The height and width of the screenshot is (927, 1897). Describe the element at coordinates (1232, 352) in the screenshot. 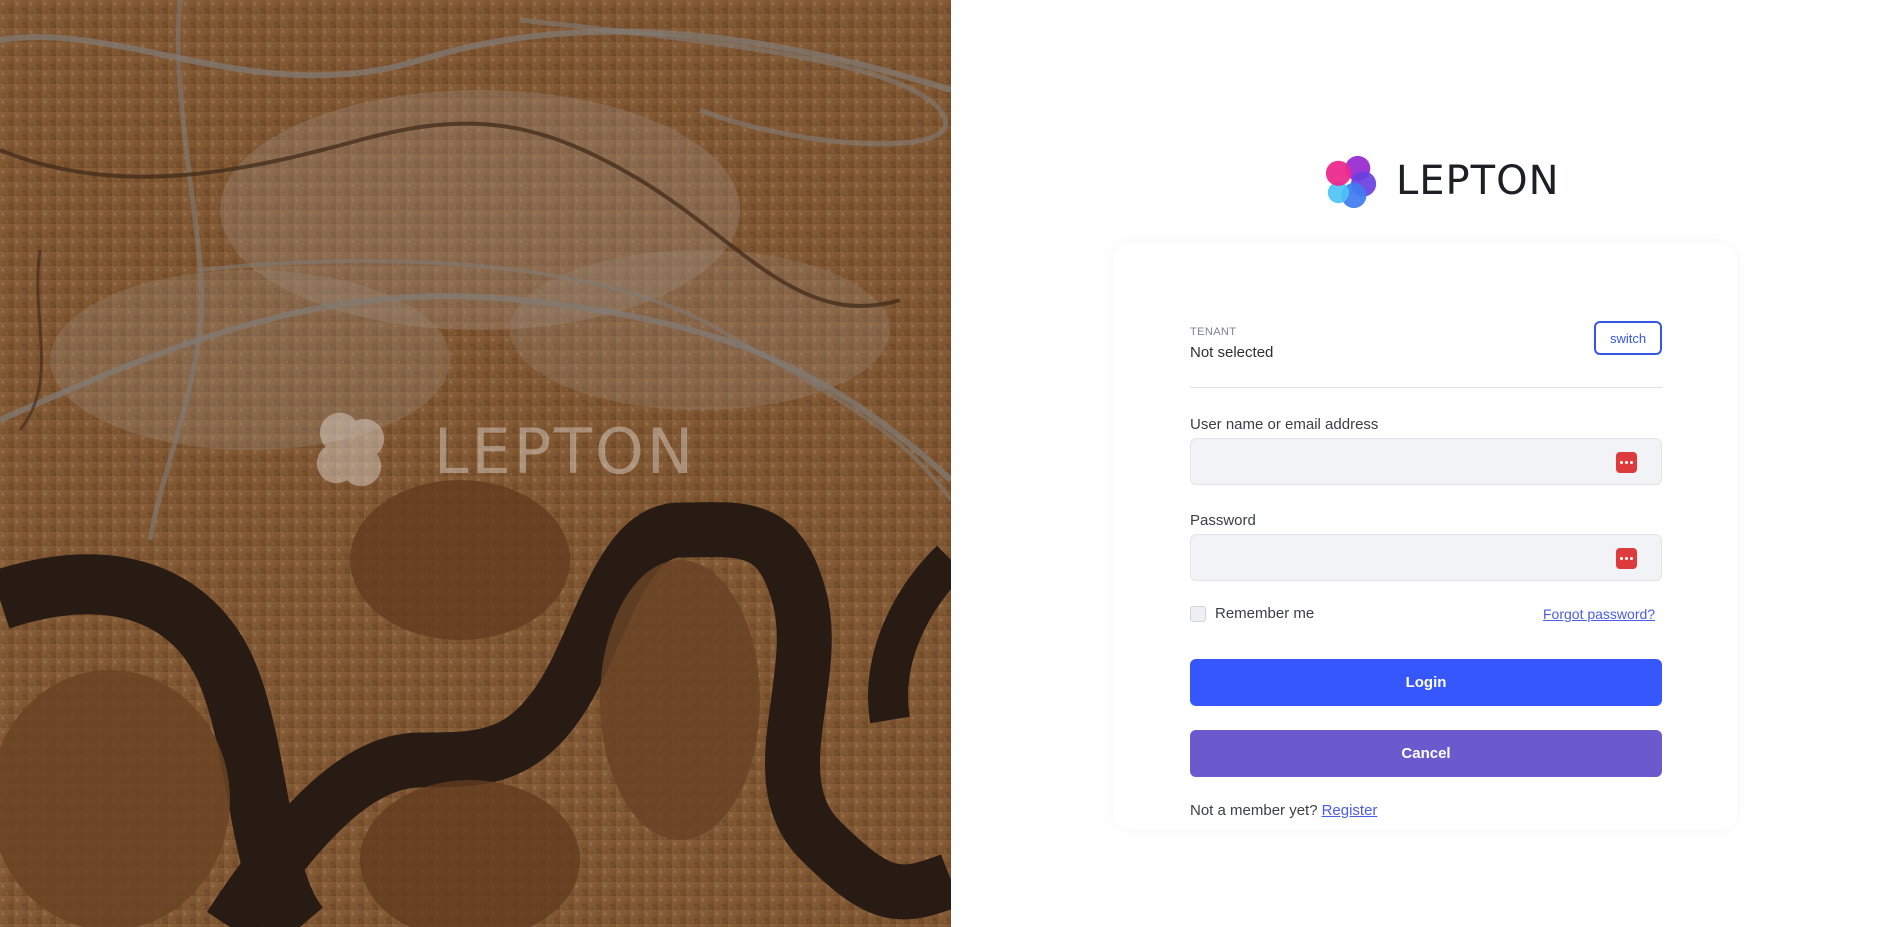

I see `tenant-value: Not selected` at that location.